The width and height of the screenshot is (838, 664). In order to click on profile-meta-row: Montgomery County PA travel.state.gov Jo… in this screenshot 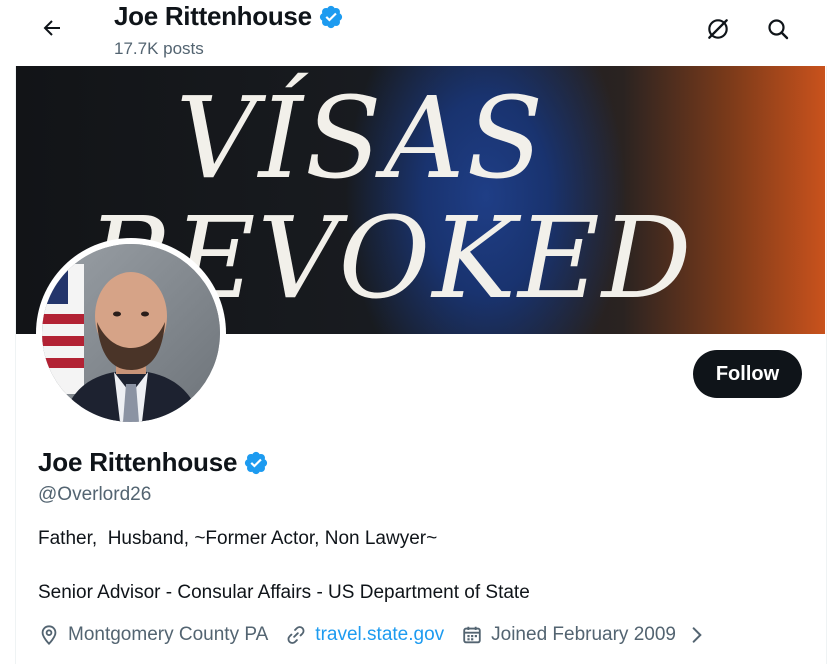, I will do `click(372, 635)`.